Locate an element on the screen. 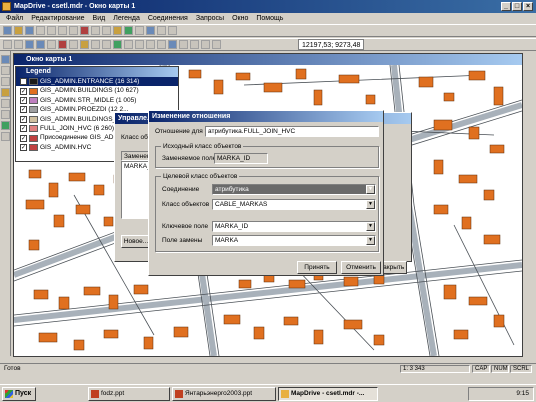 The image size is (536, 402). export-icon is located at coordinates (216, 44).